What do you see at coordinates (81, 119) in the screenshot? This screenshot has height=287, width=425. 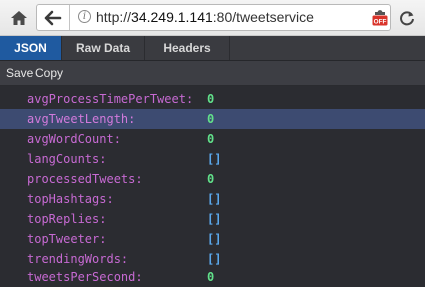 I see `json-key: avgTweetLength:` at bounding box center [81, 119].